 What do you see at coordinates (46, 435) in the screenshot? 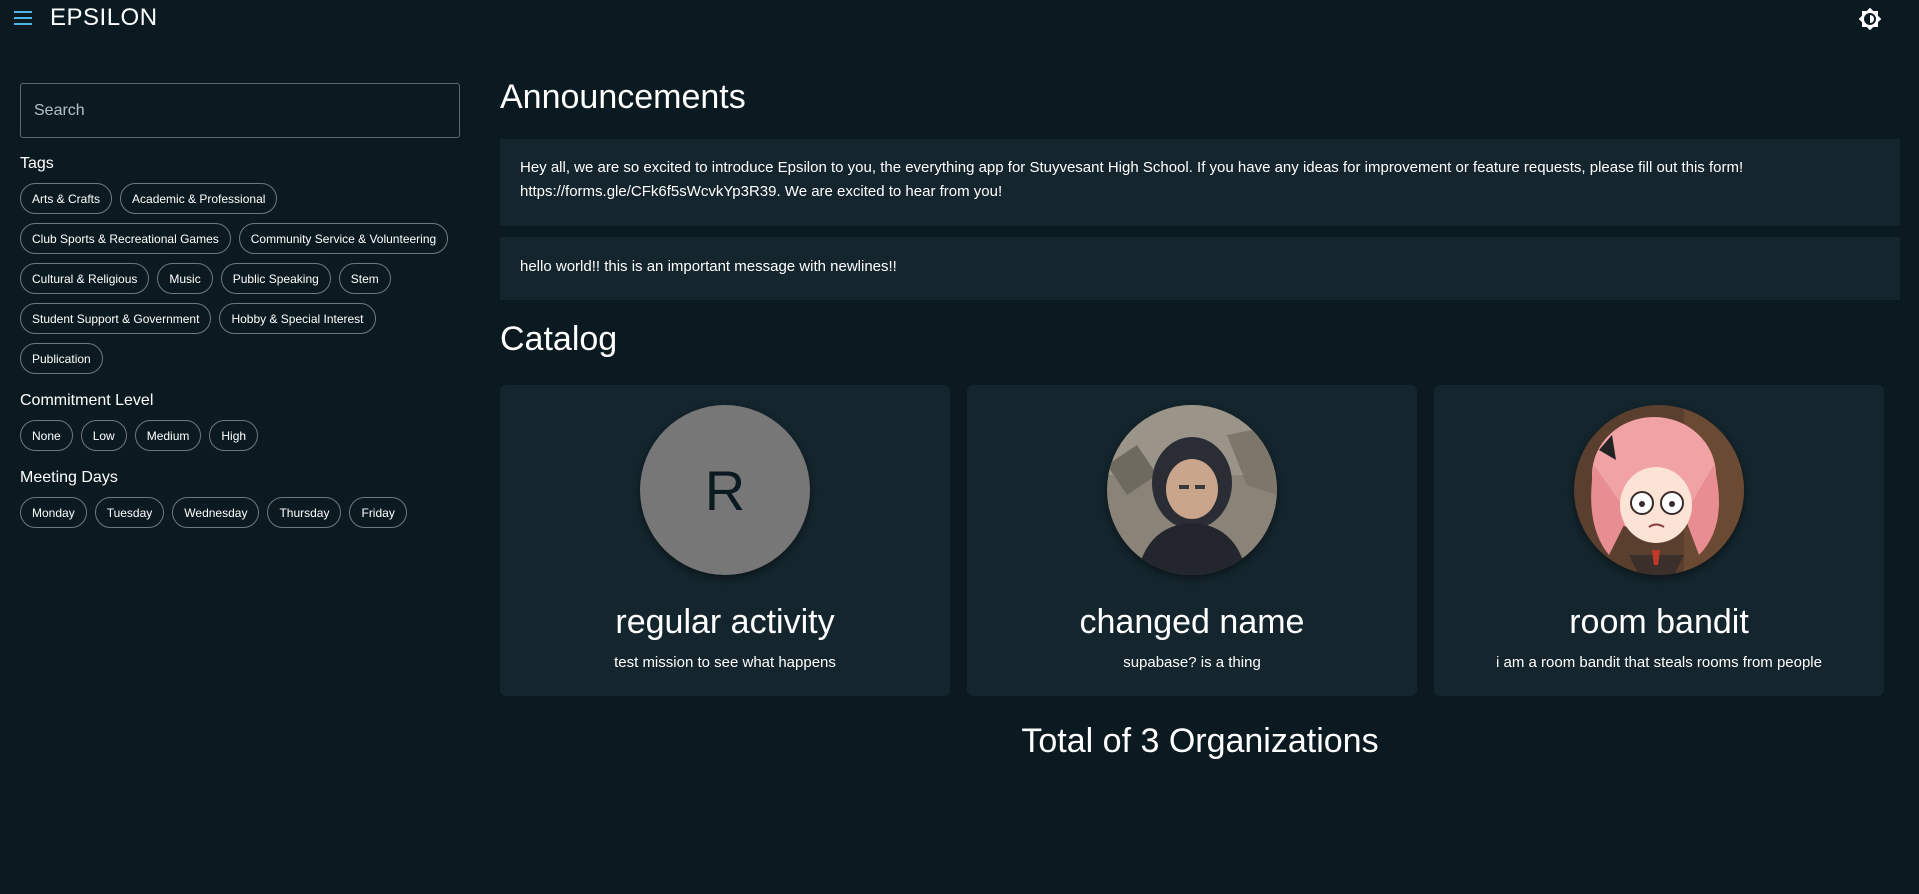
I see `commitment-chip-none: None` at bounding box center [46, 435].